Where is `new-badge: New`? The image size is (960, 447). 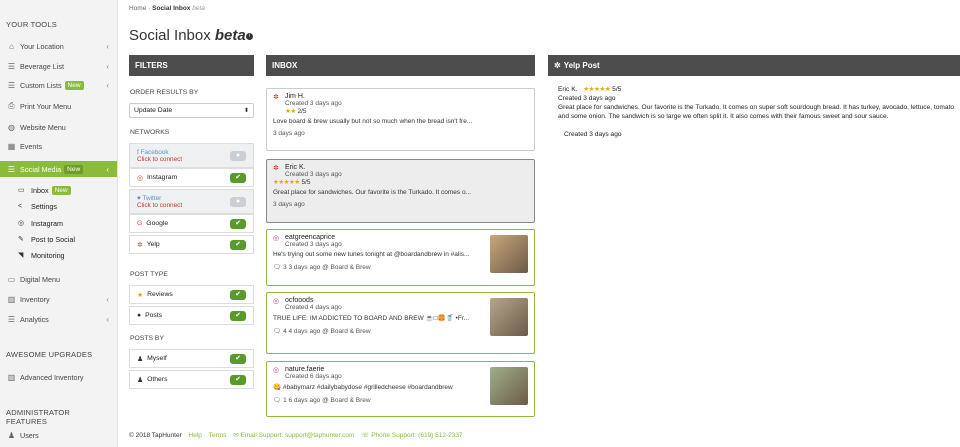
new-badge: New is located at coordinates (74, 169).